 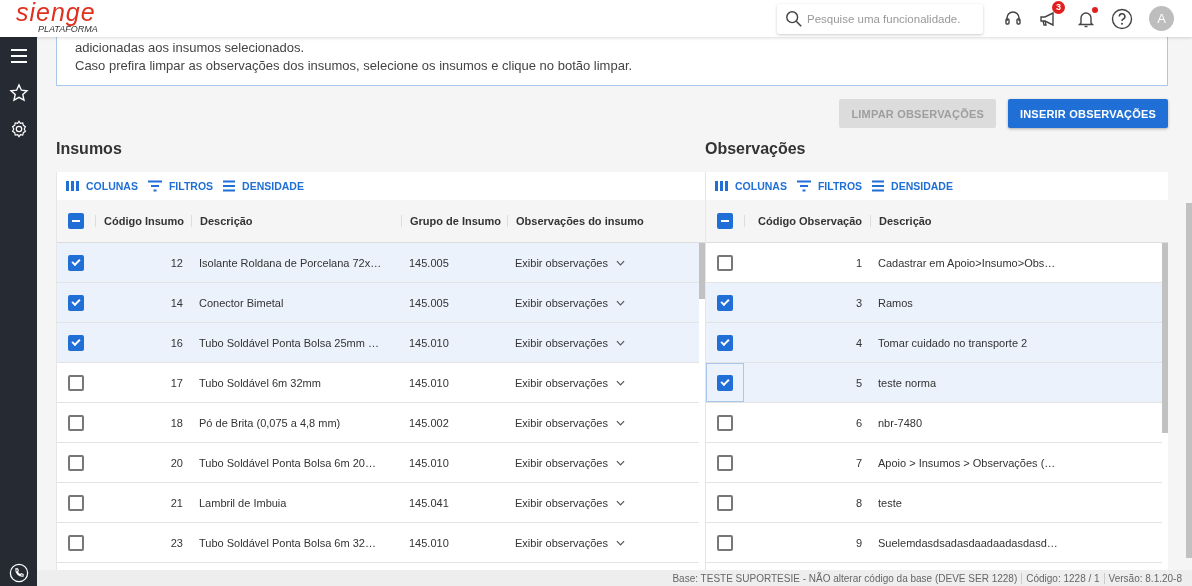 What do you see at coordinates (378, 423) in the screenshot?
I see `table-row: 18 Pó de Brita (0,075 a 4,8 mm) 145.002 Exibir observações` at bounding box center [378, 423].